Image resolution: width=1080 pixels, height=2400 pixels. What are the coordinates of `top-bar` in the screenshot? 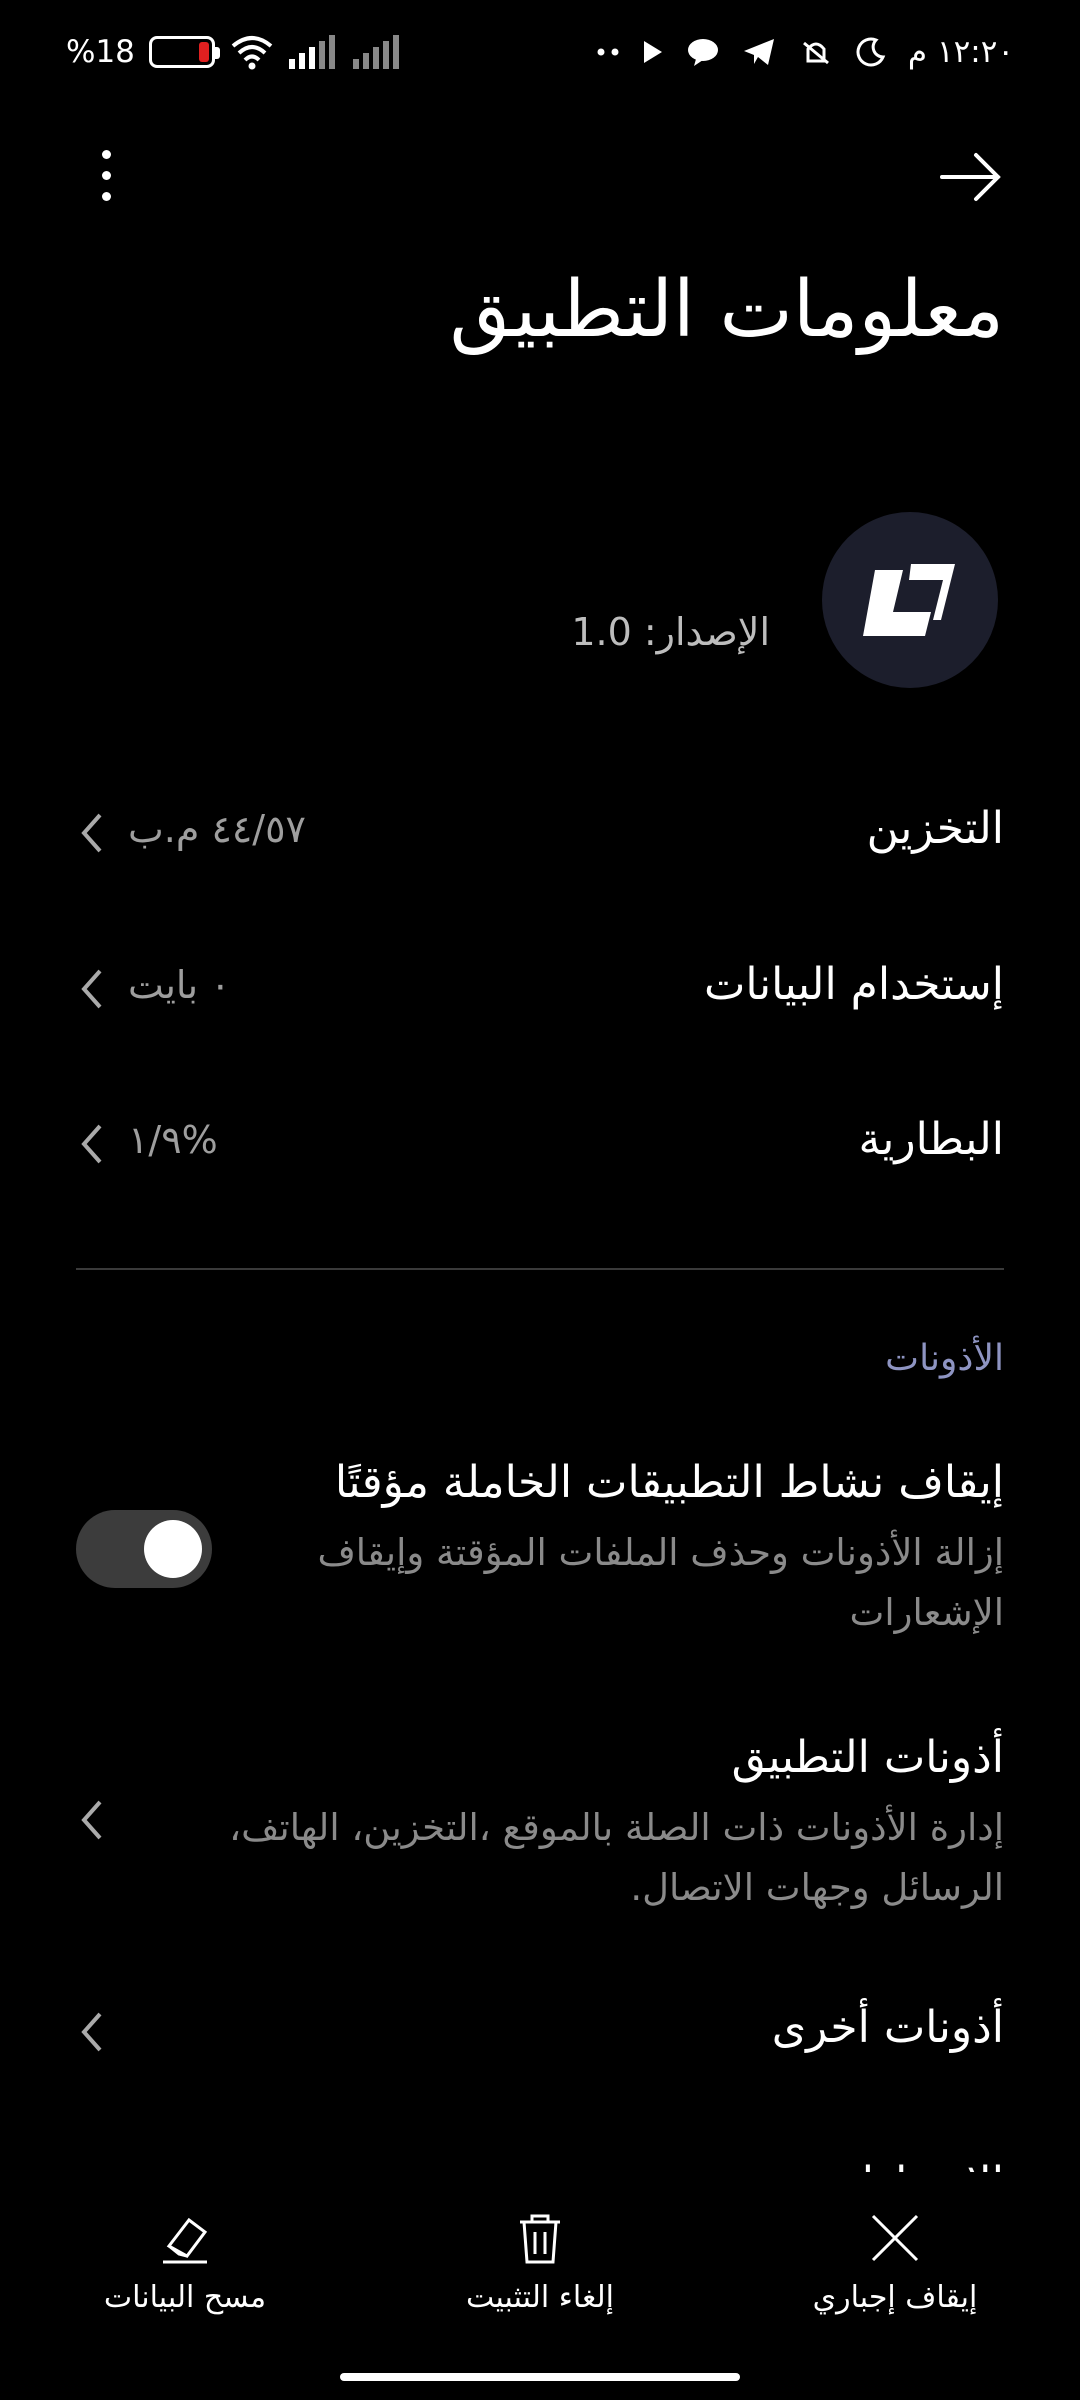 It's located at (540, 170).